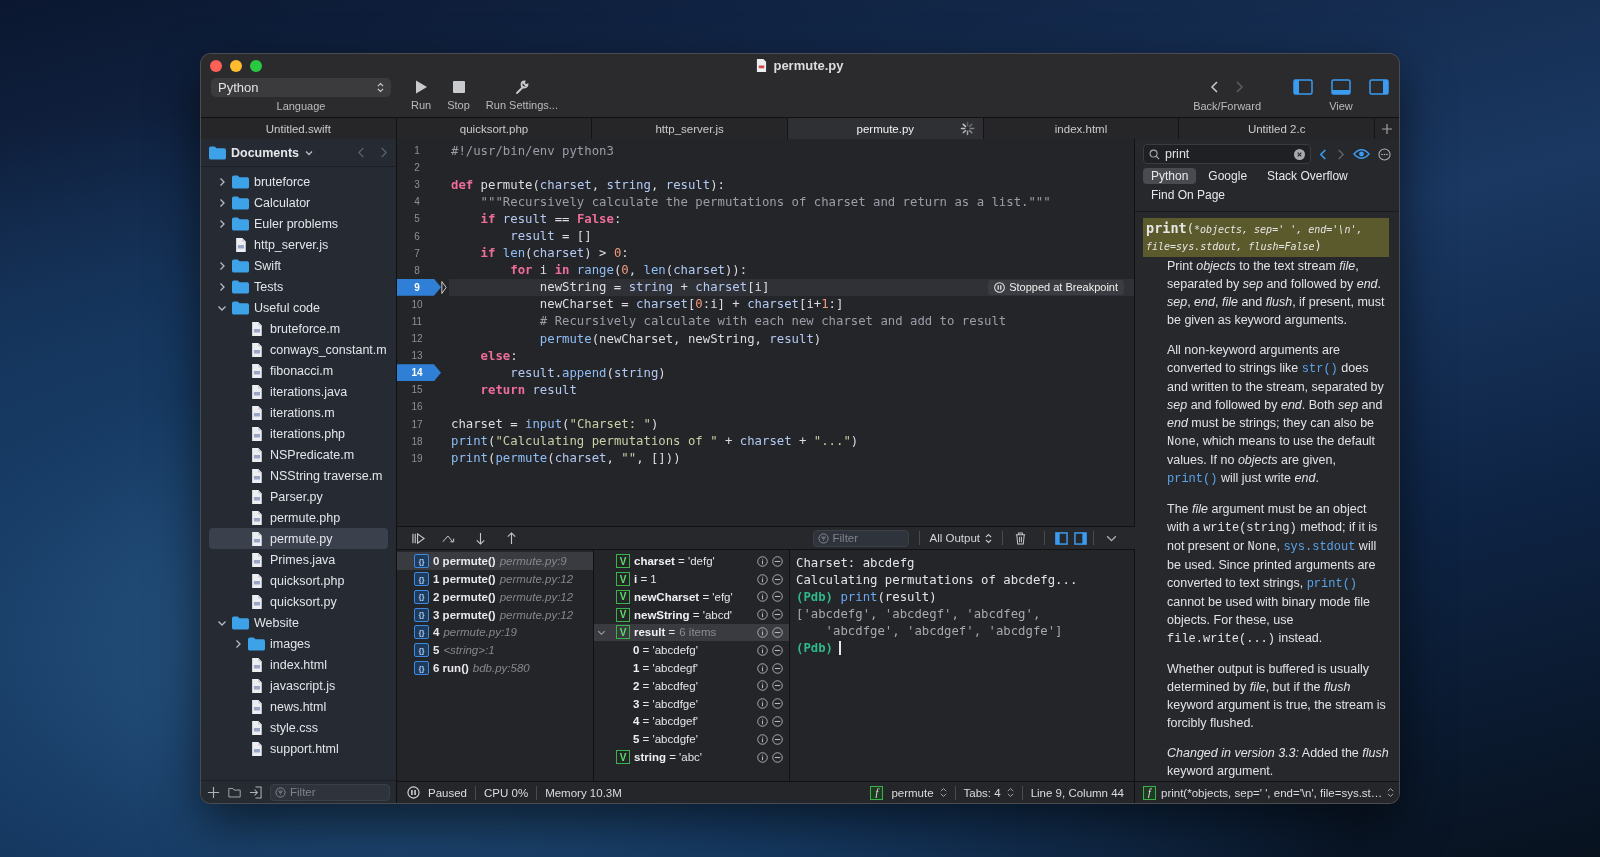  What do you see at coordinates (1303, 87) in the screenshot?
I see `left-panel-toggle` at bounding box center [1303, 87].